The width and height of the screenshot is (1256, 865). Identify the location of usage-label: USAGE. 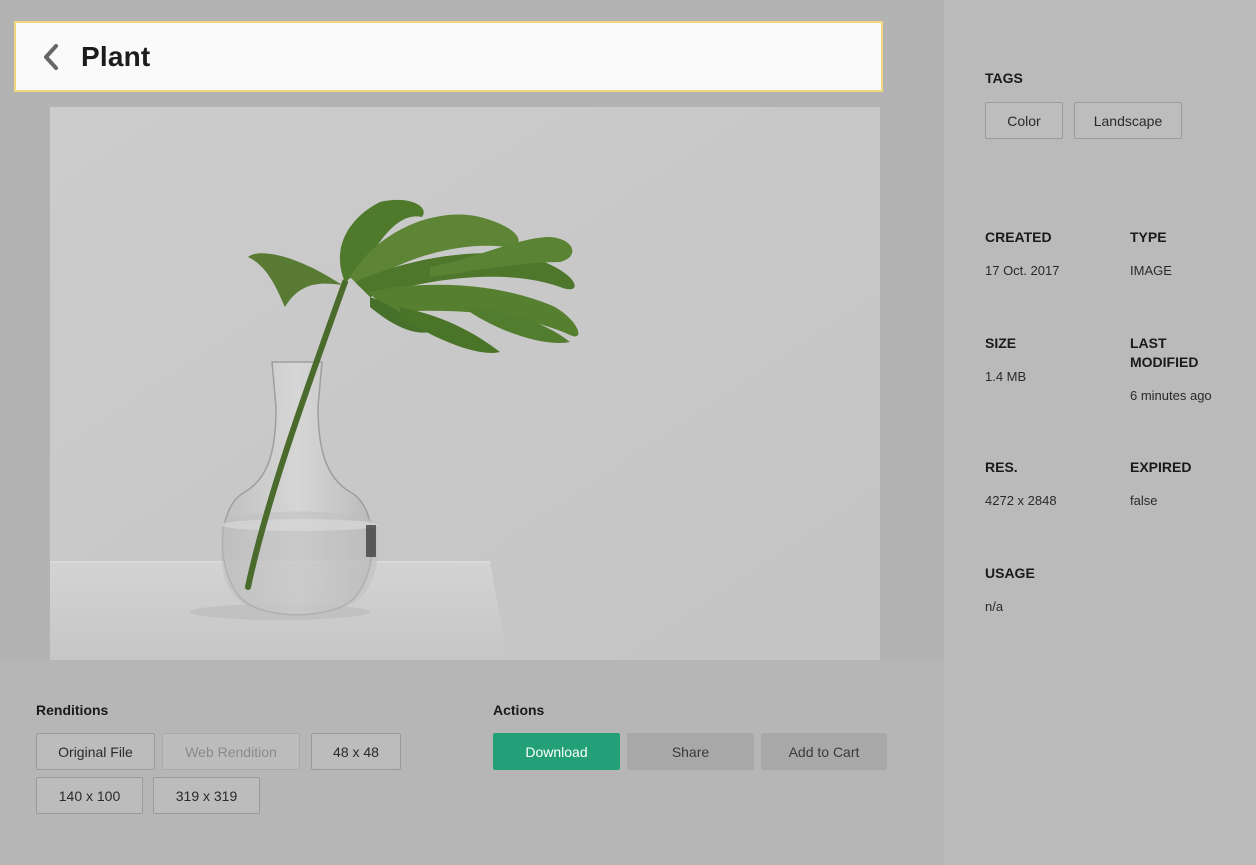
(1010, 573).